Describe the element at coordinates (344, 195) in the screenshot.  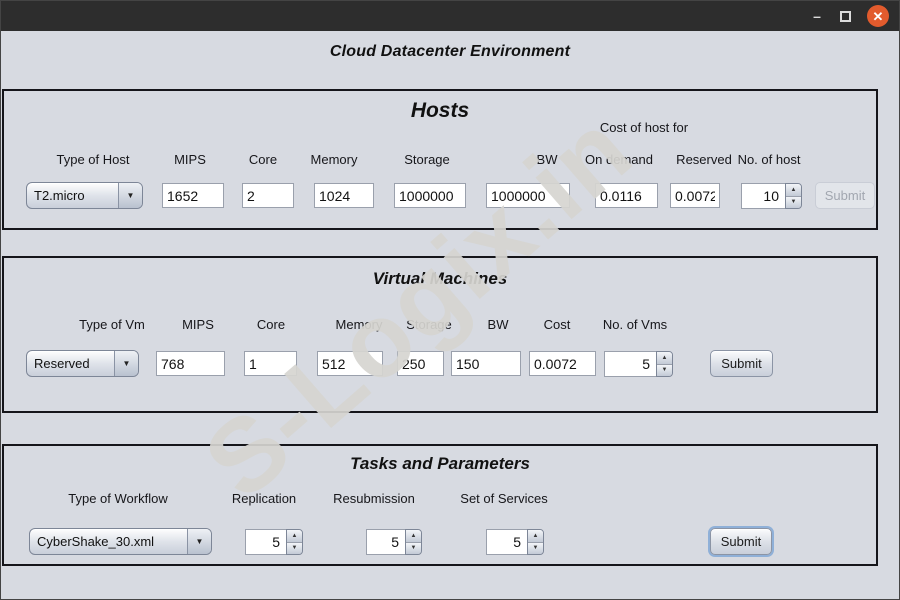
I see `host-memory-field` at that location.